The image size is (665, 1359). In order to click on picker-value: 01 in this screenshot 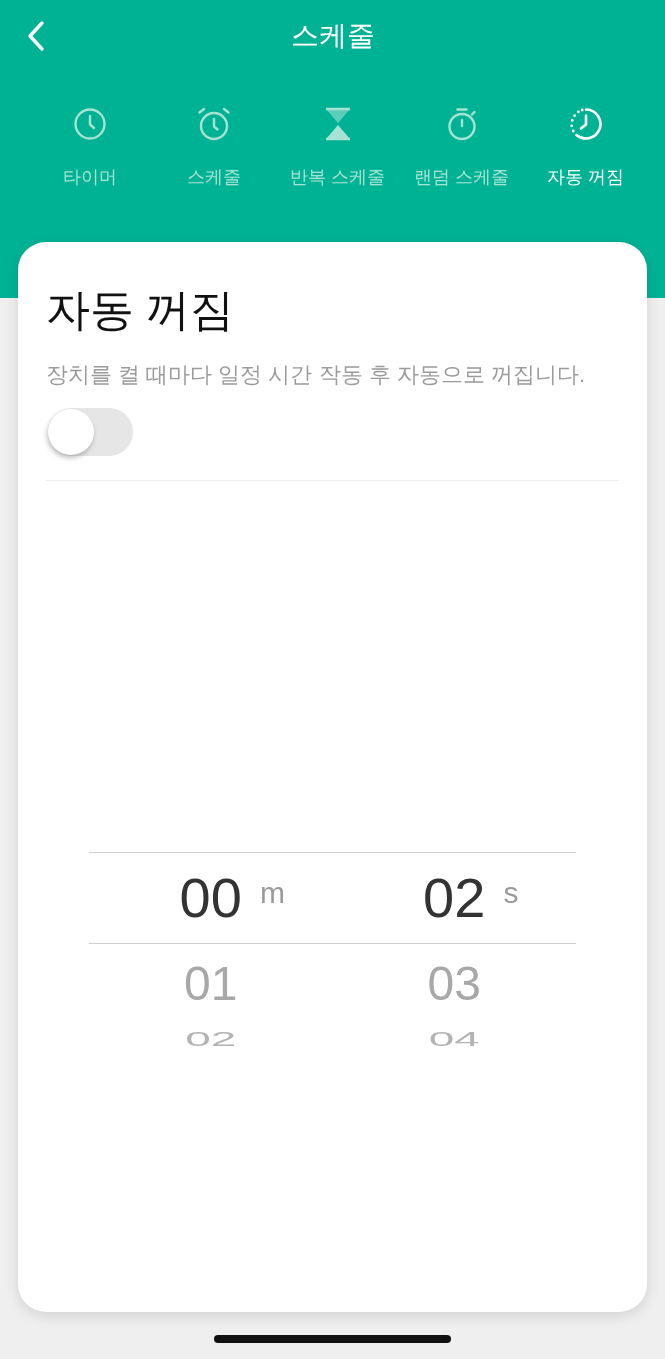, I will do `click(211, 984)`.